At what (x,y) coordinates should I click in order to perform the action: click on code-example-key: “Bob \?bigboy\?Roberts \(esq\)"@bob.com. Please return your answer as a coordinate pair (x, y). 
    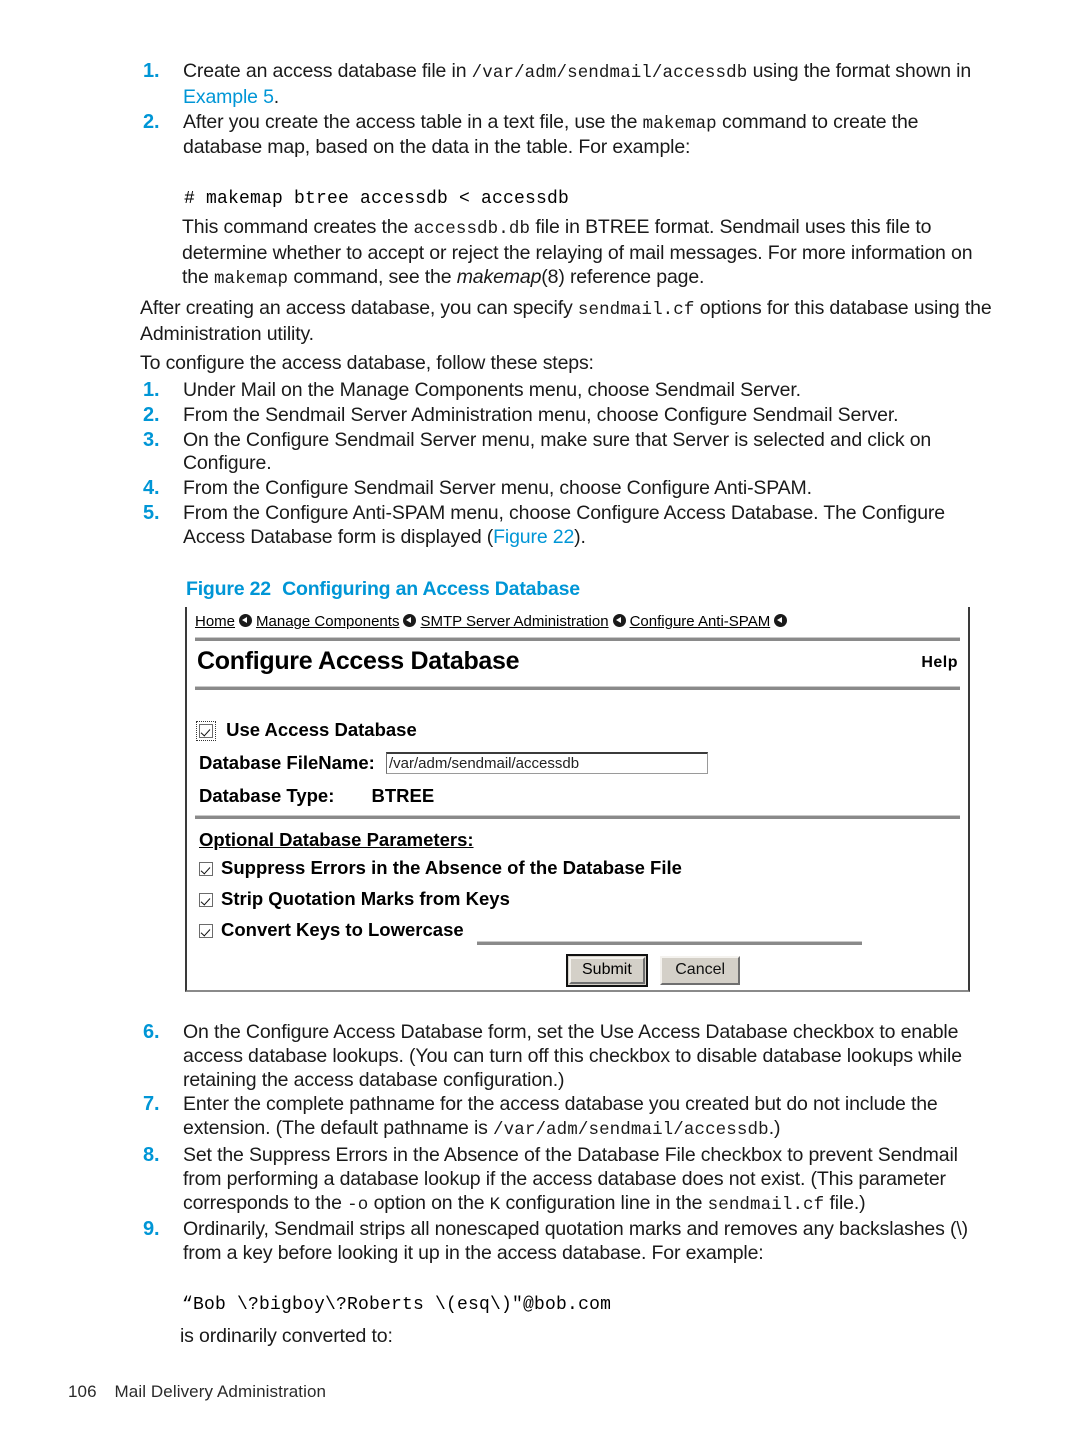
    Looking at the image, I should click on (397, 1305).